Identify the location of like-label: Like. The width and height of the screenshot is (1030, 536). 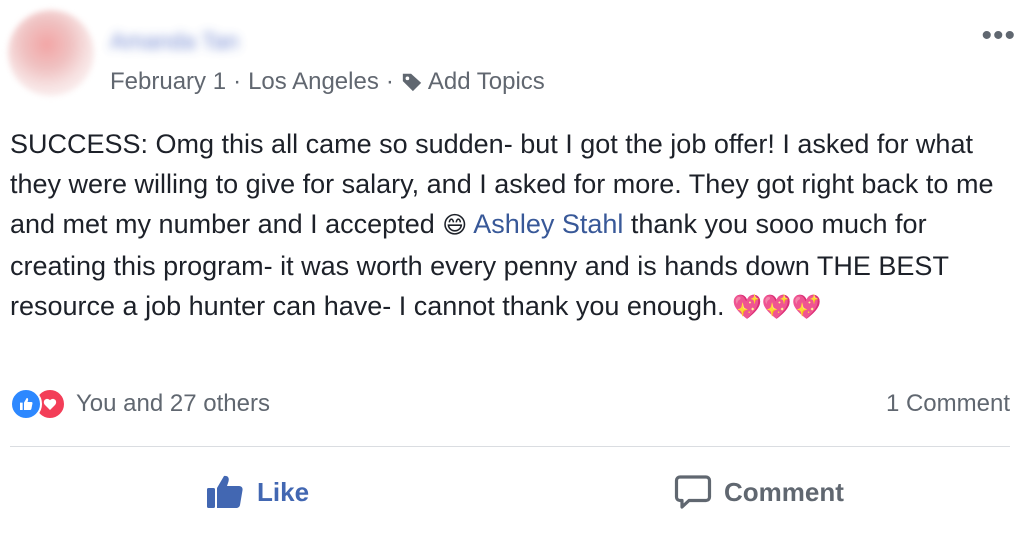
(283, 491).